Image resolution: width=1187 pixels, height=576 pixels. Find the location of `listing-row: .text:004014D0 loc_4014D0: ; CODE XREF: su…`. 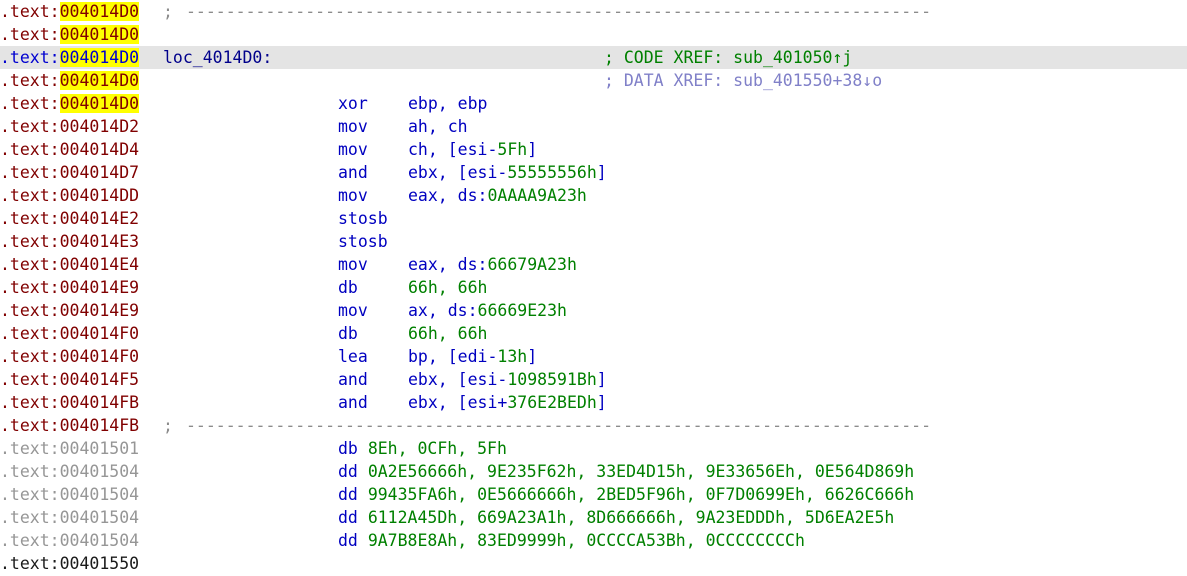

listing-row: .text:004014D0 loc_4014D0: ; CODE XREF: su… is located at coordinates (593, 57).